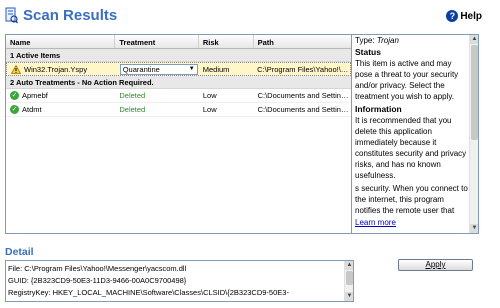 This screenshot has height=308, width=500. I want to click on row-name-cell: Win32.Trojan.Yspy, so click(61, 69).